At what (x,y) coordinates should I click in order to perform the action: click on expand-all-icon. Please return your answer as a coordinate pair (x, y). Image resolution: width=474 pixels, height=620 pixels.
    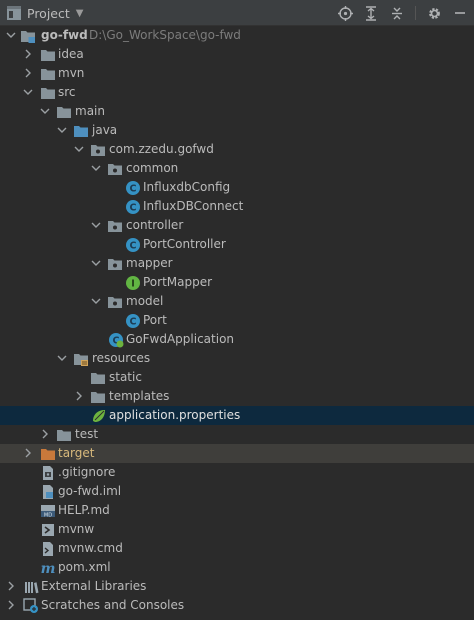
    Looking at the image, I should click on (371, 13).